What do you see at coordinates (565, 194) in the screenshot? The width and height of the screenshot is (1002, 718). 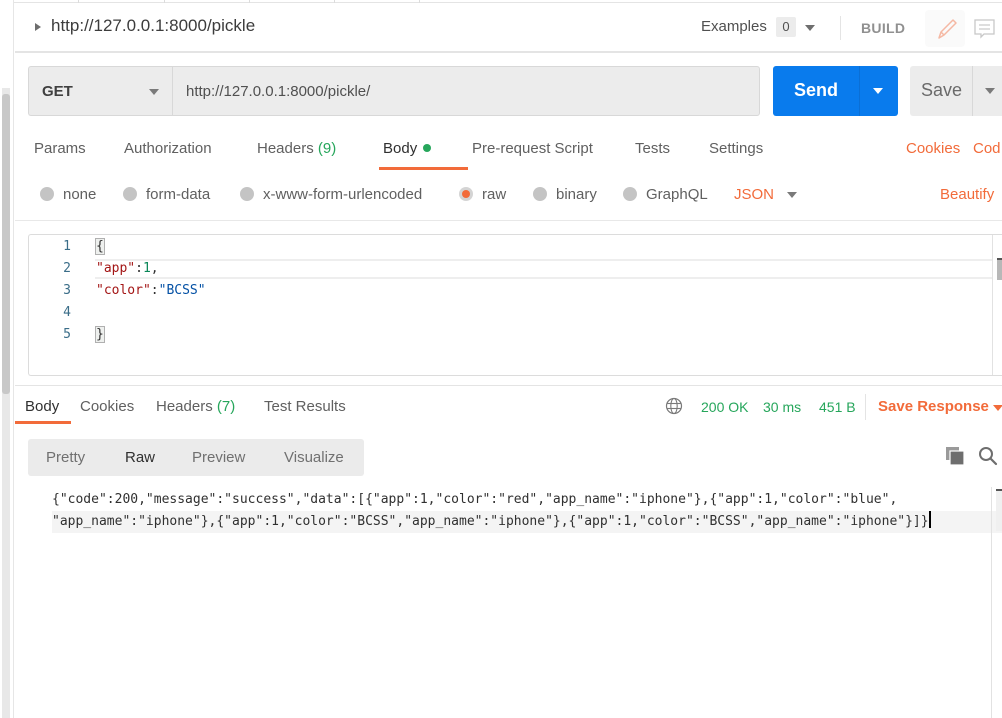 I see `radio-binary: binary` at bounding box center [565, 194].